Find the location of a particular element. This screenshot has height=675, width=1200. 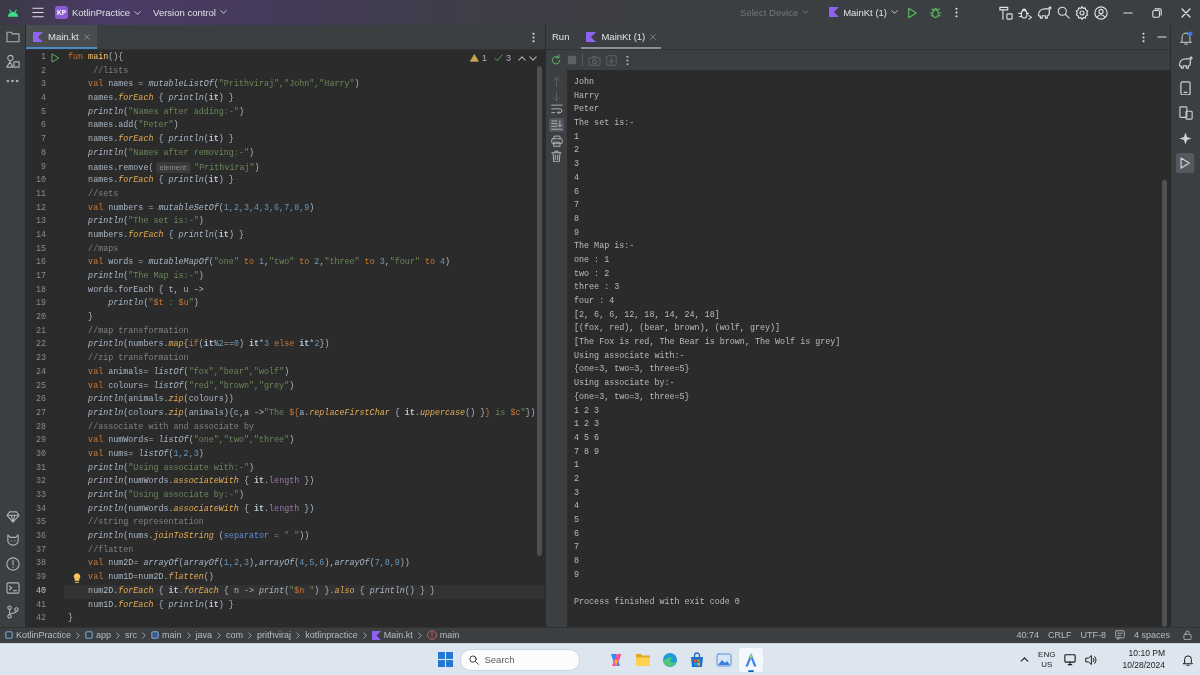

devices-icon is located at coordinates (1185, 113).